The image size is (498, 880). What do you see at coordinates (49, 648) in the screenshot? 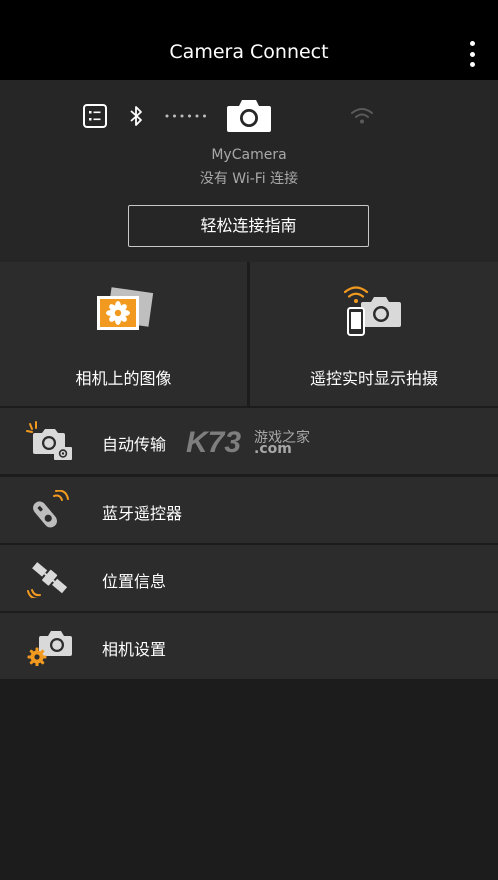
I see `camera-settings-icon` at bounding box center [49, 648].